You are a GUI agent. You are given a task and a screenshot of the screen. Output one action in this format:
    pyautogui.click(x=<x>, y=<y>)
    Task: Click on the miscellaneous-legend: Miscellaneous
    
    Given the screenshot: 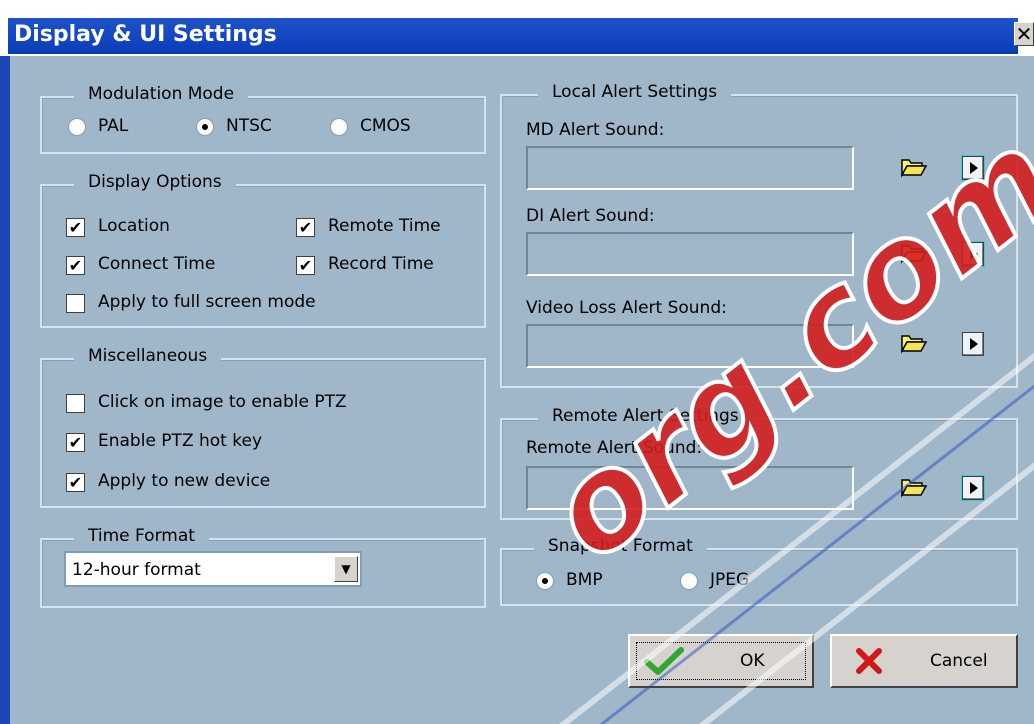 What is the action you would take?
    pyautogui.click(x=148, y=356)
    